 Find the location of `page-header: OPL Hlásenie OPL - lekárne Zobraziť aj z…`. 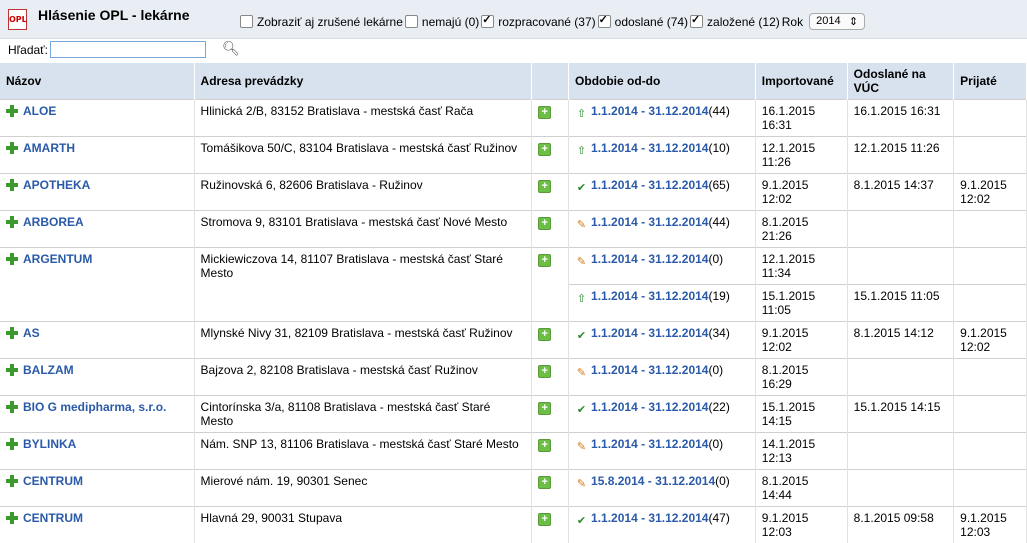

page-header: OPL Hlásenie OPL - lekárne Zobraziť aj z… is located at coordinates (513, 19).